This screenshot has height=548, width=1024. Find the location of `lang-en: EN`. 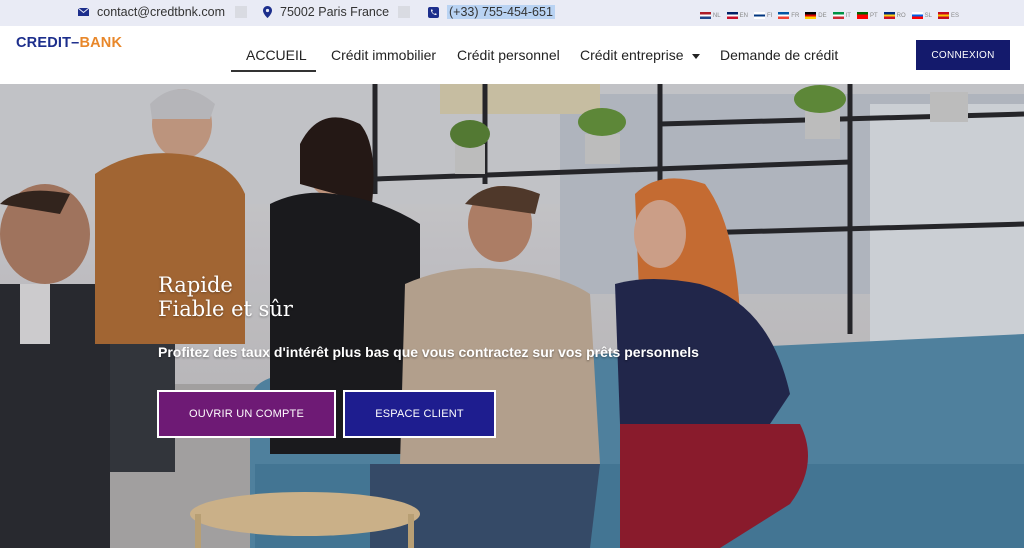

lang-en: EN is located at coordinates (737, 15).